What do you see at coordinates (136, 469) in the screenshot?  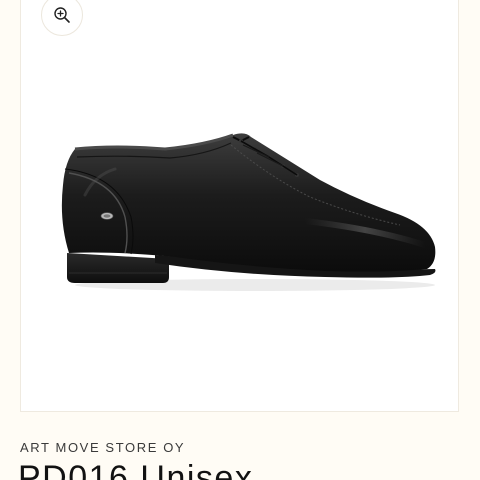 I see `product-title: PD016 Unisex` at bounding box center [136, 469].